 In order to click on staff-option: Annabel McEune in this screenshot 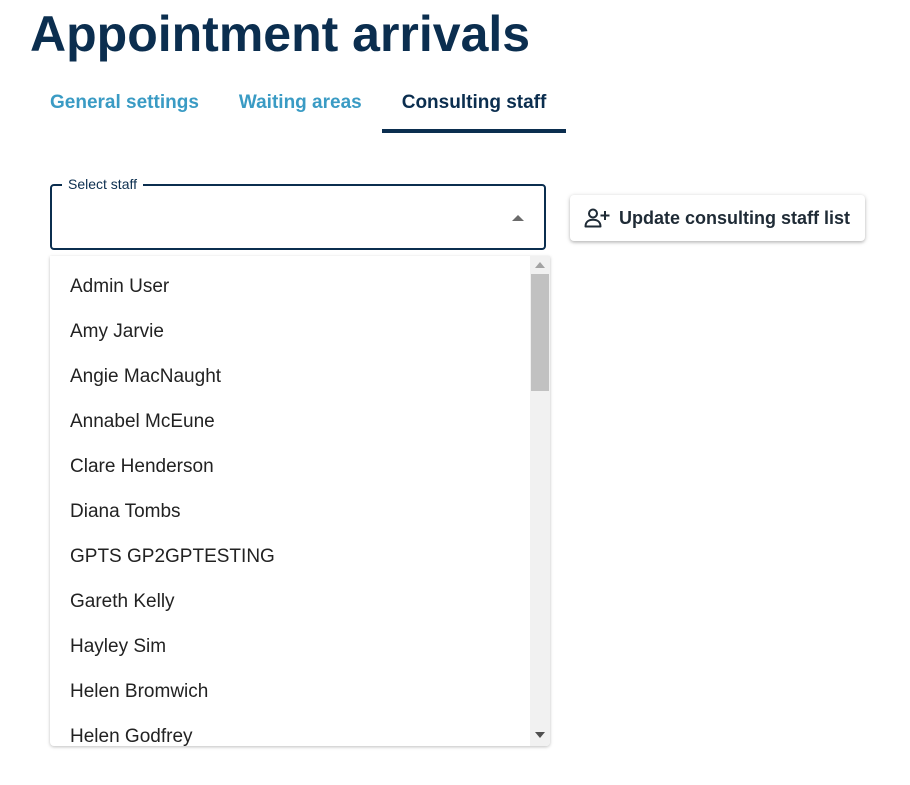, I will do `click(290, 421)`.